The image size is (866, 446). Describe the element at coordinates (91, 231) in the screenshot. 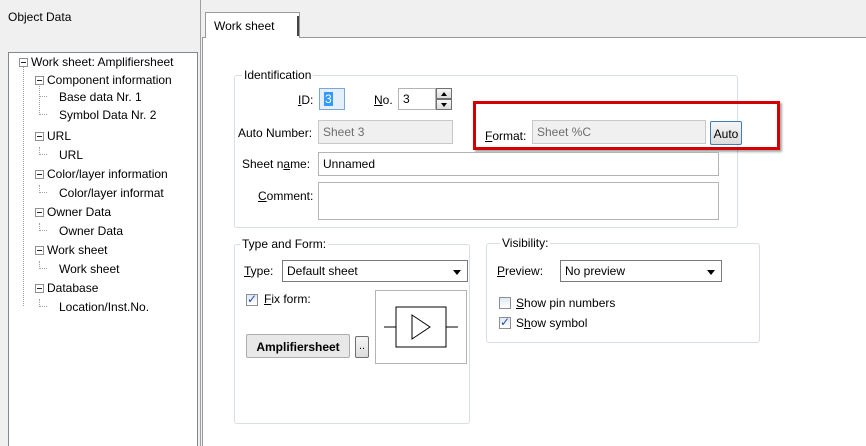

I see `tree-item-owner-data-child: Owner Data` at that location.